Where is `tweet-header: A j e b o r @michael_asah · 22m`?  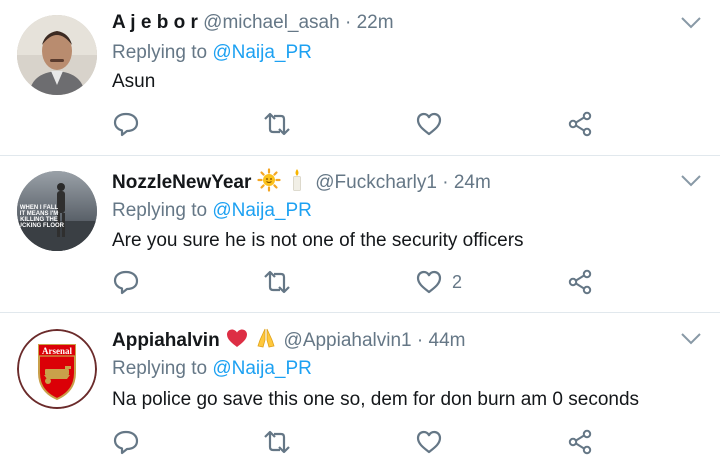
tweet-header: A j e b o r @michael_asah · 22m is located at coordinates (253, 23).